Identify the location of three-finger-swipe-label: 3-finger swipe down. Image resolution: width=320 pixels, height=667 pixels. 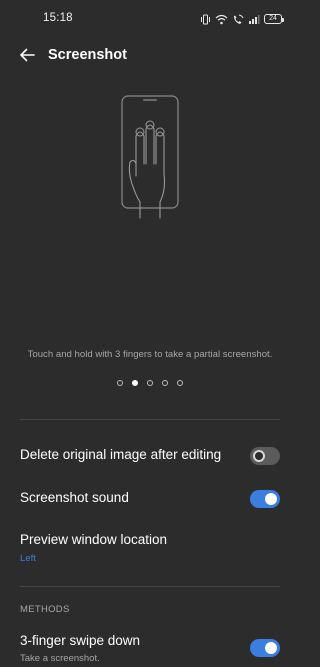
(80, 640).